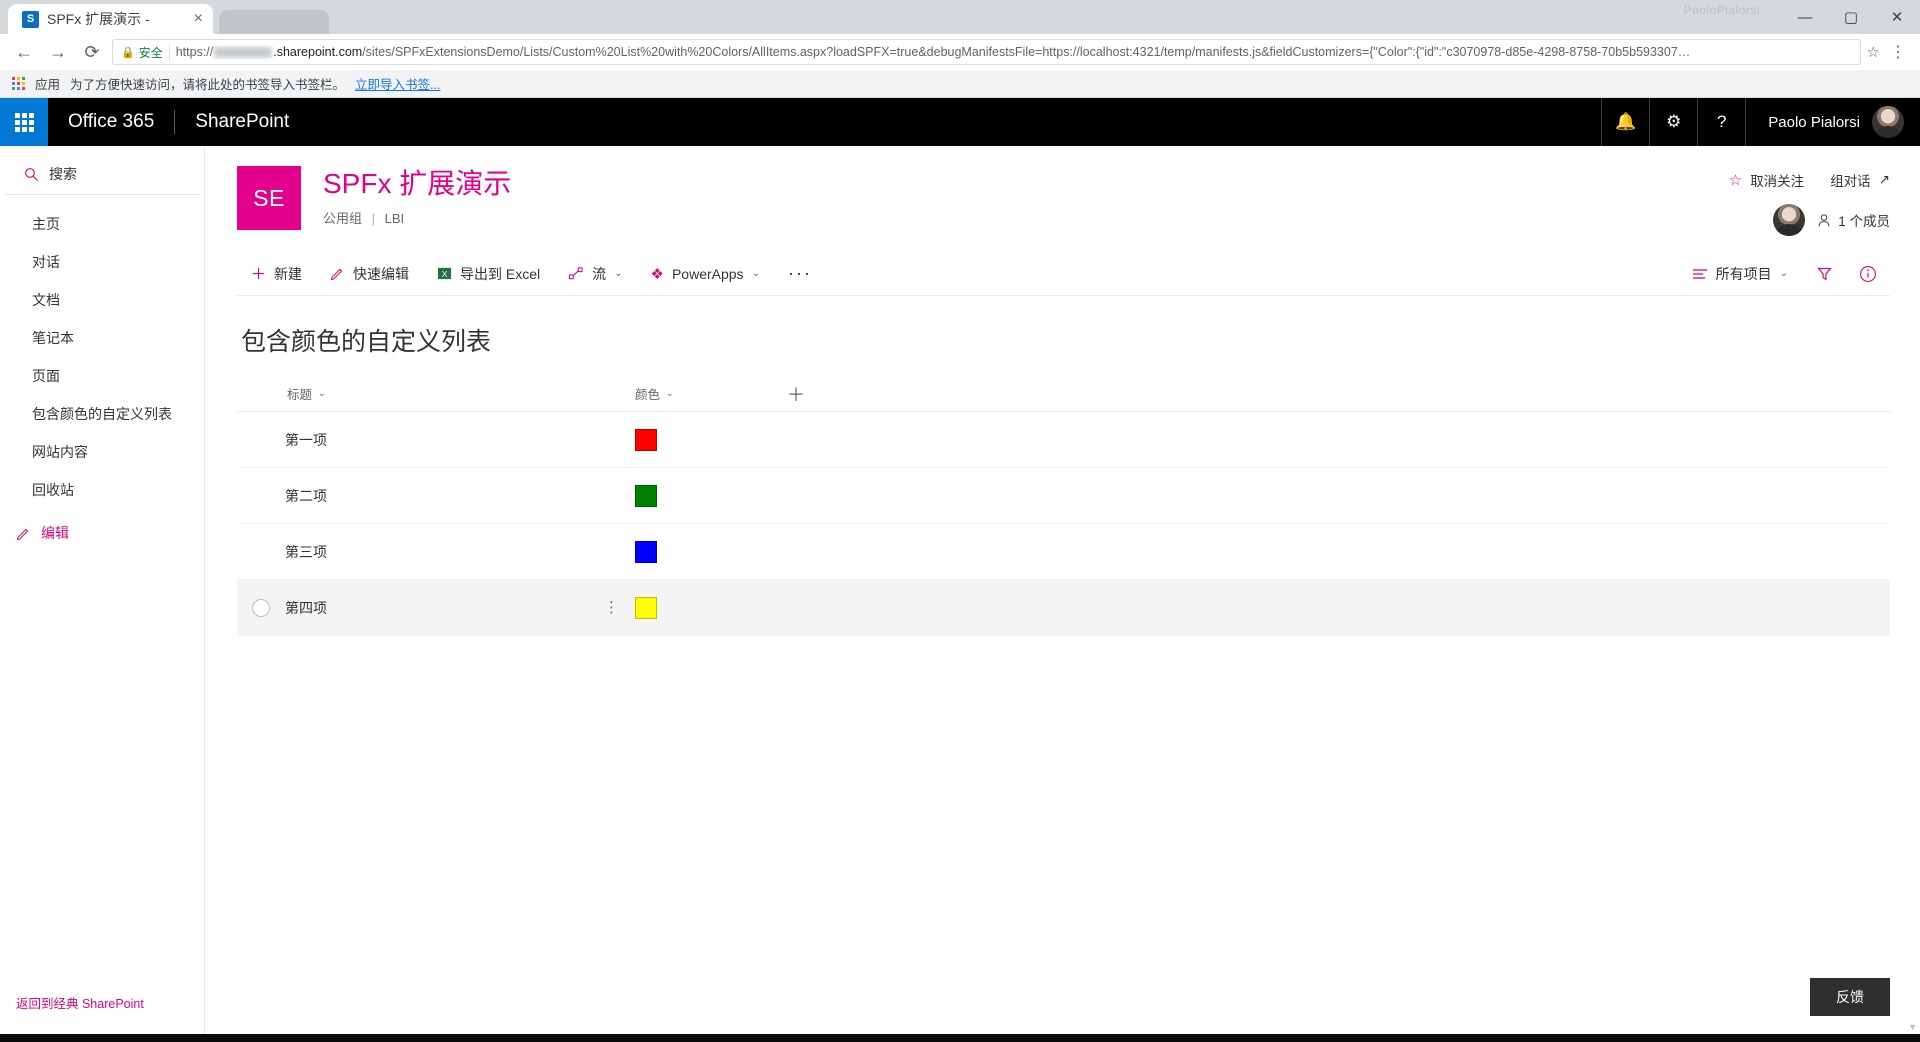 Image resolution: width=1920 pixels, height=1042 pixels. Describe the element at coordinates (445, 274) in the screenshot. I see `svg-text: X` at that location.